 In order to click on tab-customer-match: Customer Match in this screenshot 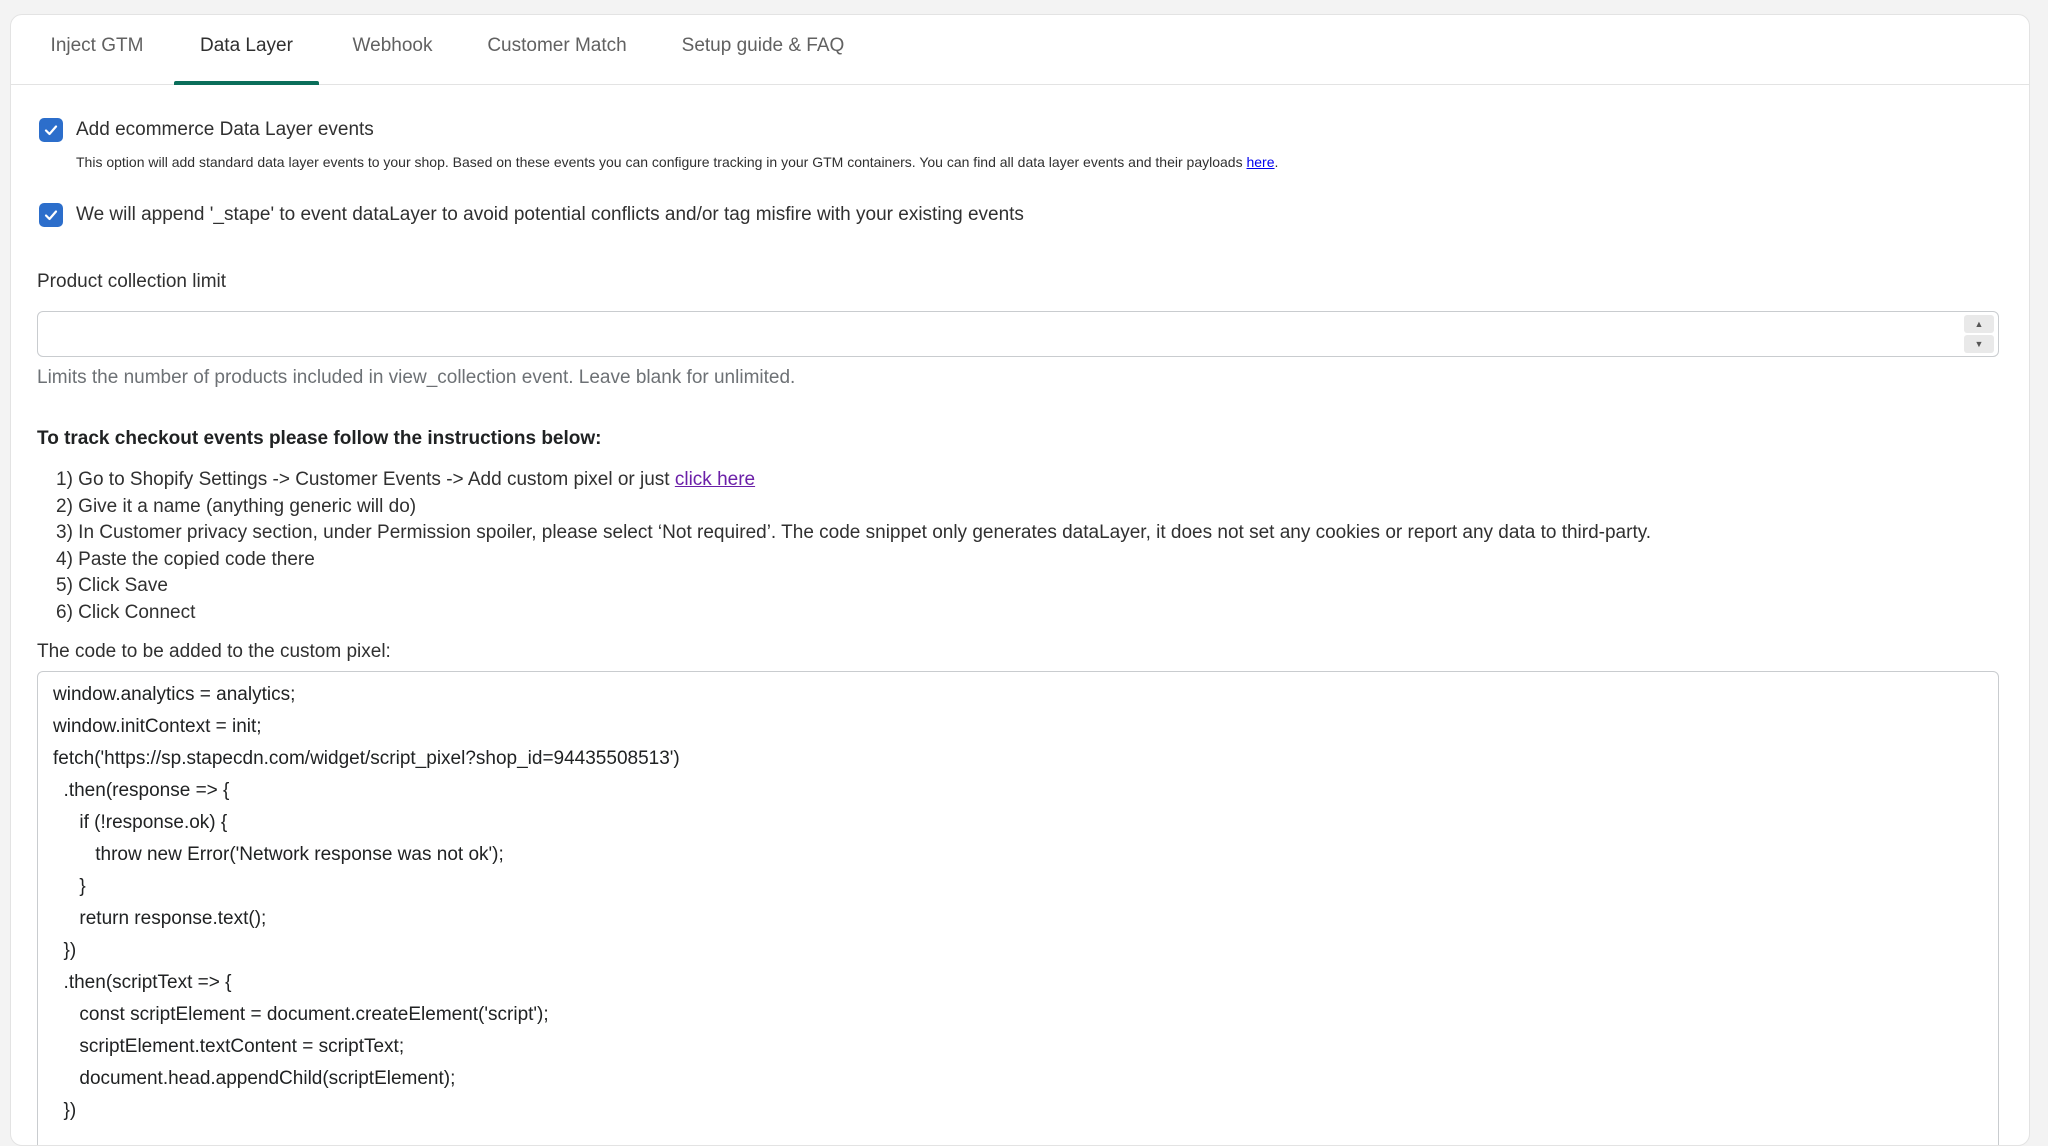, I will do `click(557, 49)`.